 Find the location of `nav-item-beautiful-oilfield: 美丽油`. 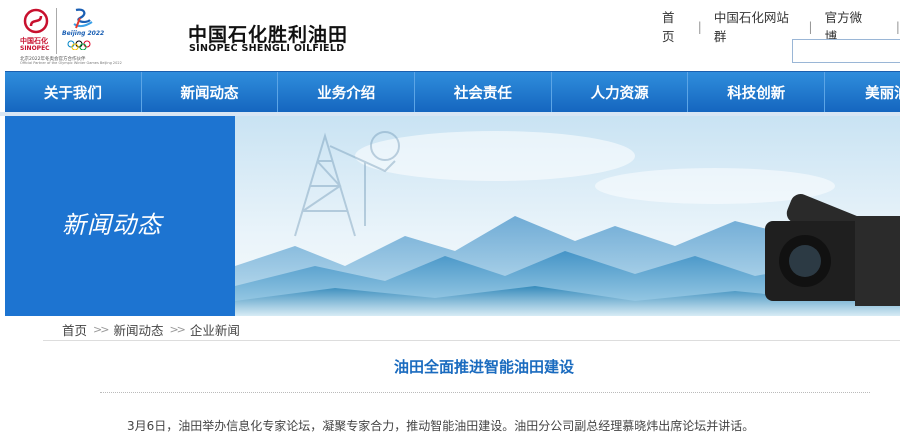

nav-item-beautiful-oilfield: 美丽油 is located at coordinates (862, 92).